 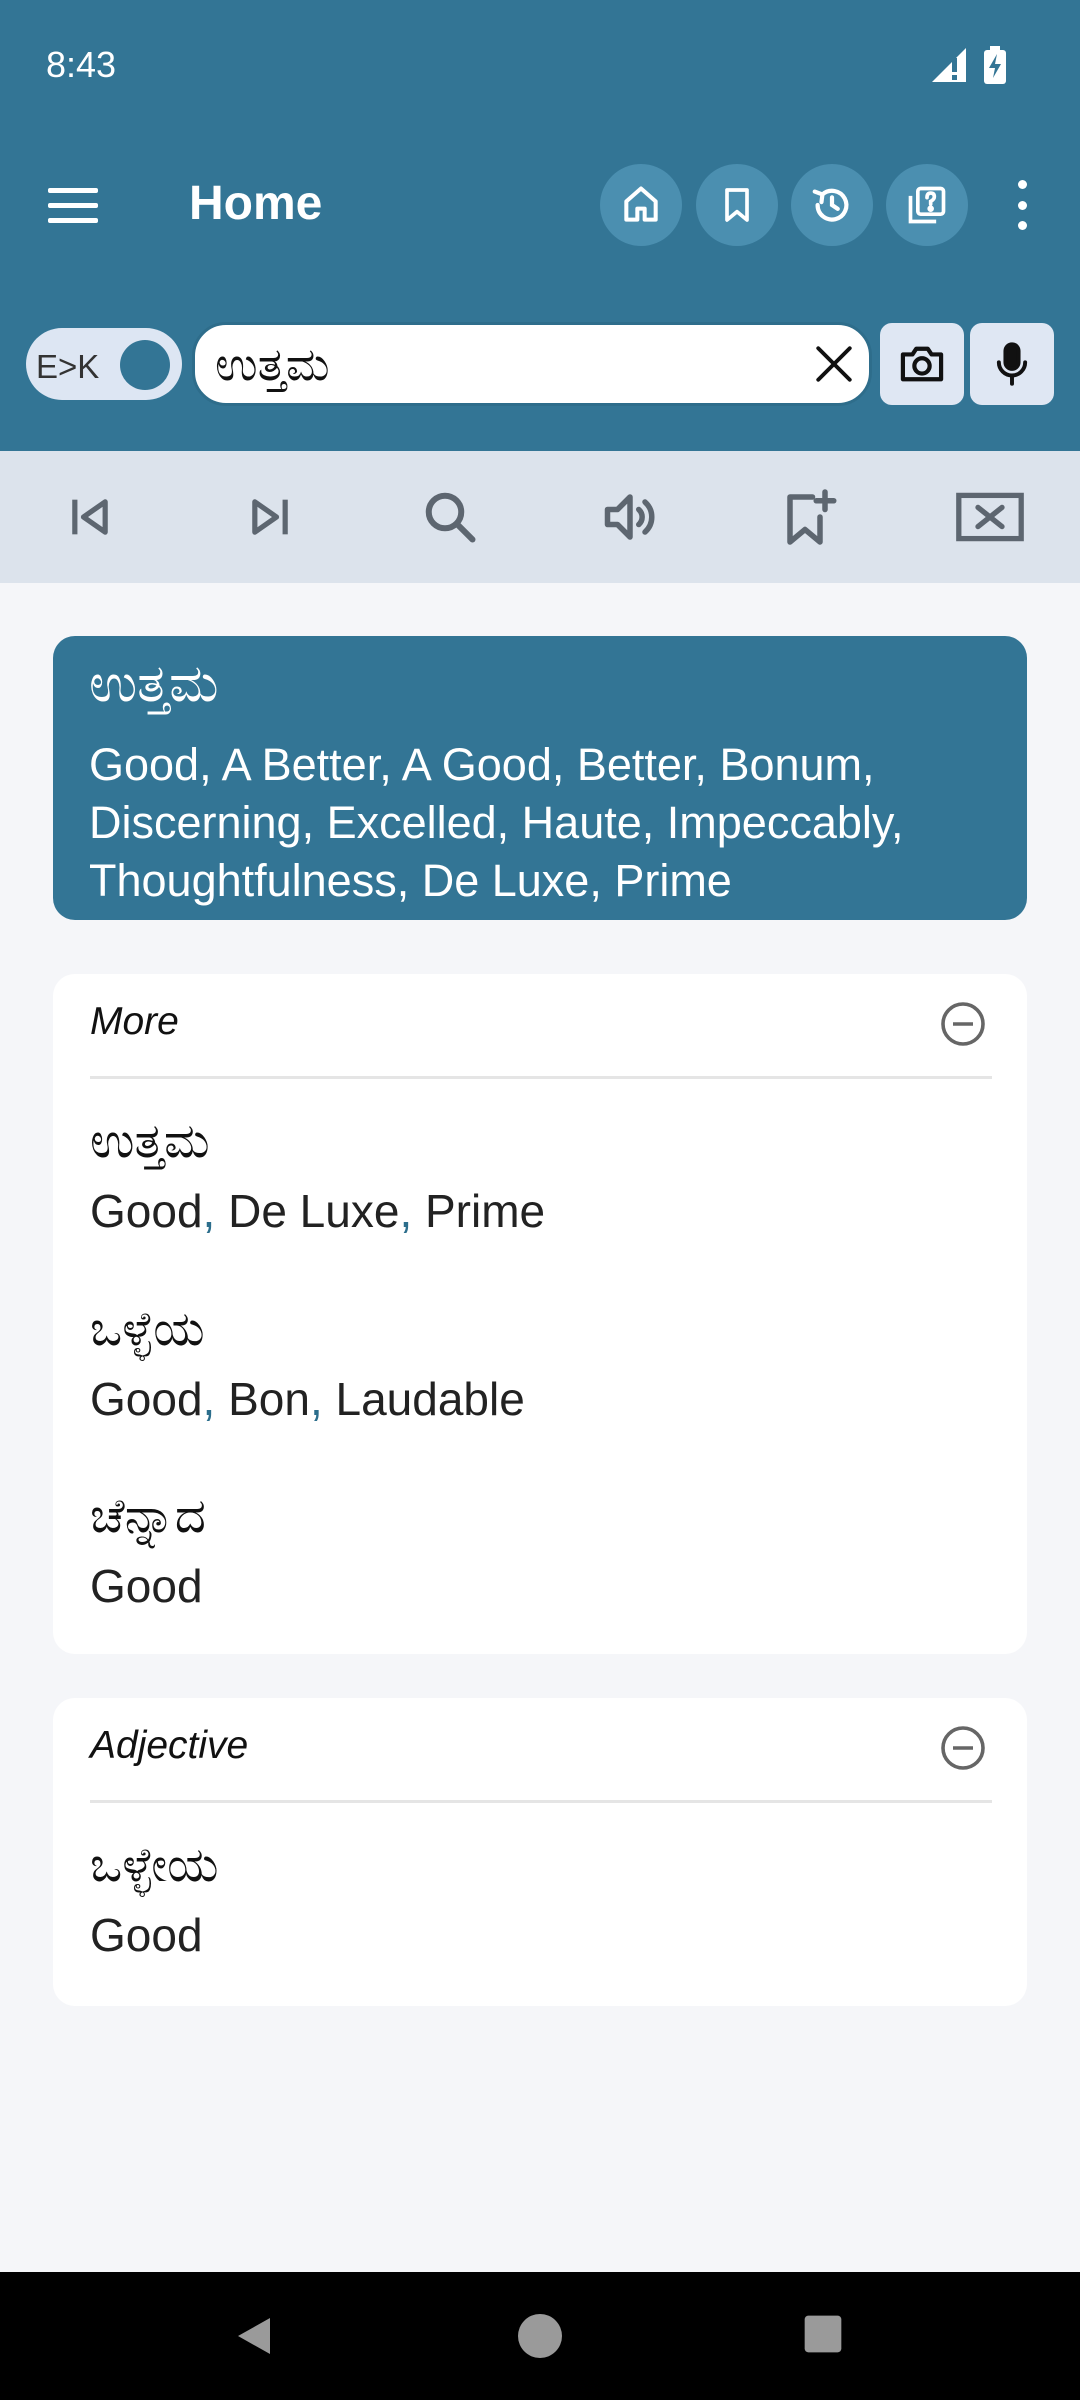 I want to click on direction-toggle: E>K, so click(x=104, y=364).